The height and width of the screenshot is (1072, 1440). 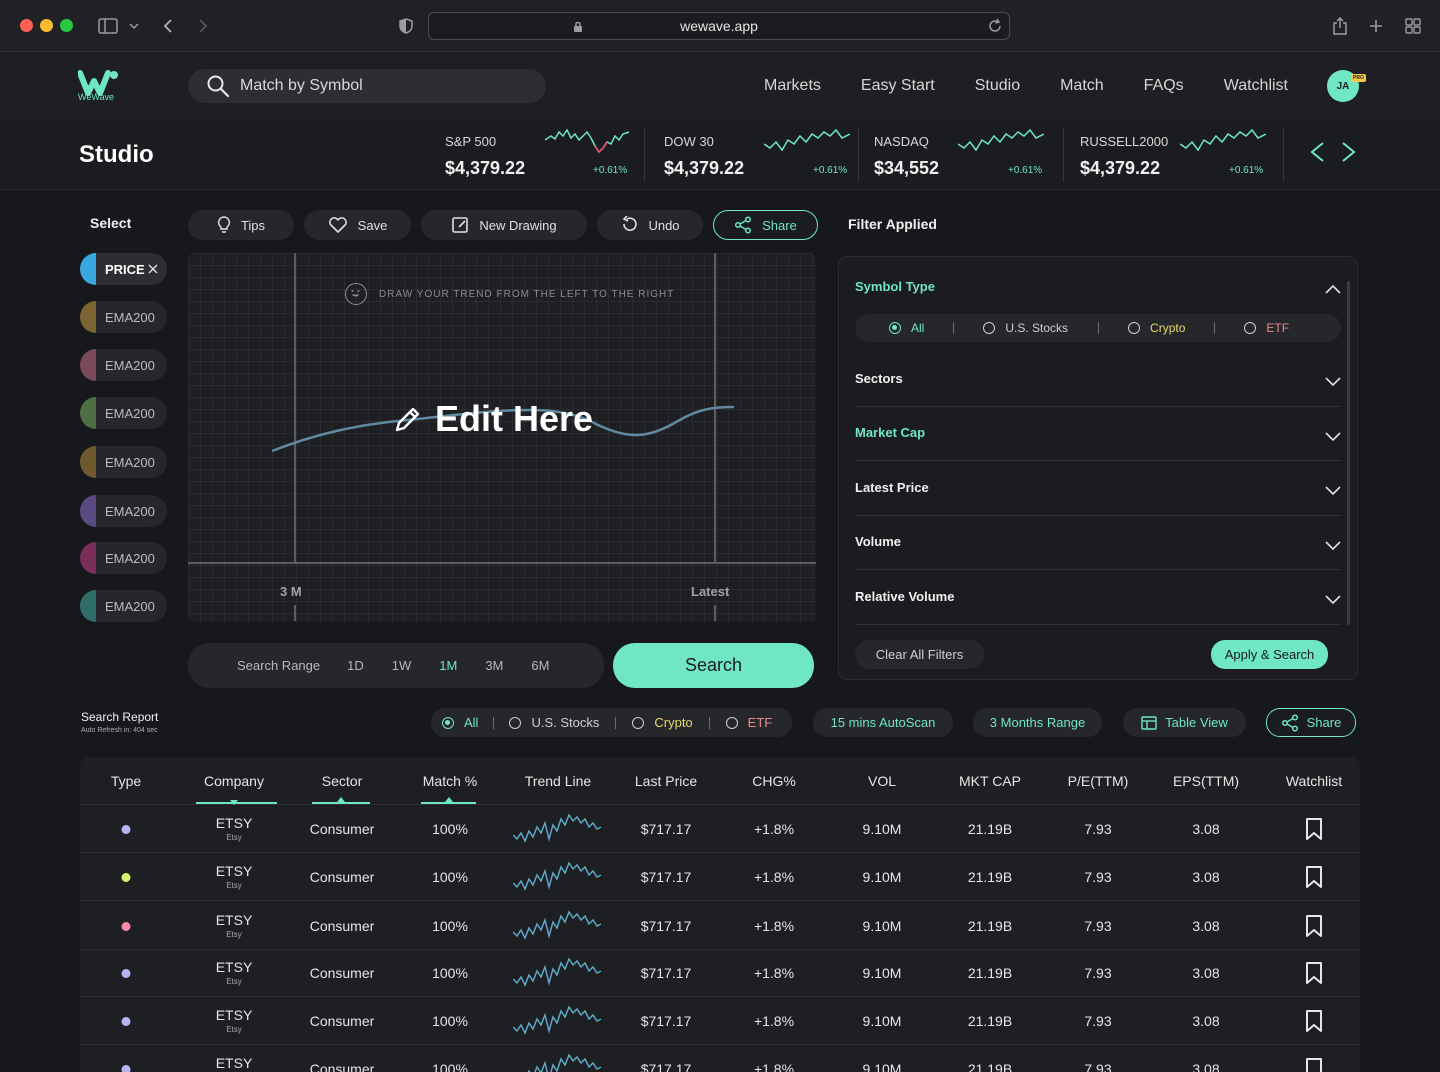 What do you see at coordinates (367, 86) in the screenshot?
I see `symbol-search-input: Match by Symbol` at bounding box center [367, 86].